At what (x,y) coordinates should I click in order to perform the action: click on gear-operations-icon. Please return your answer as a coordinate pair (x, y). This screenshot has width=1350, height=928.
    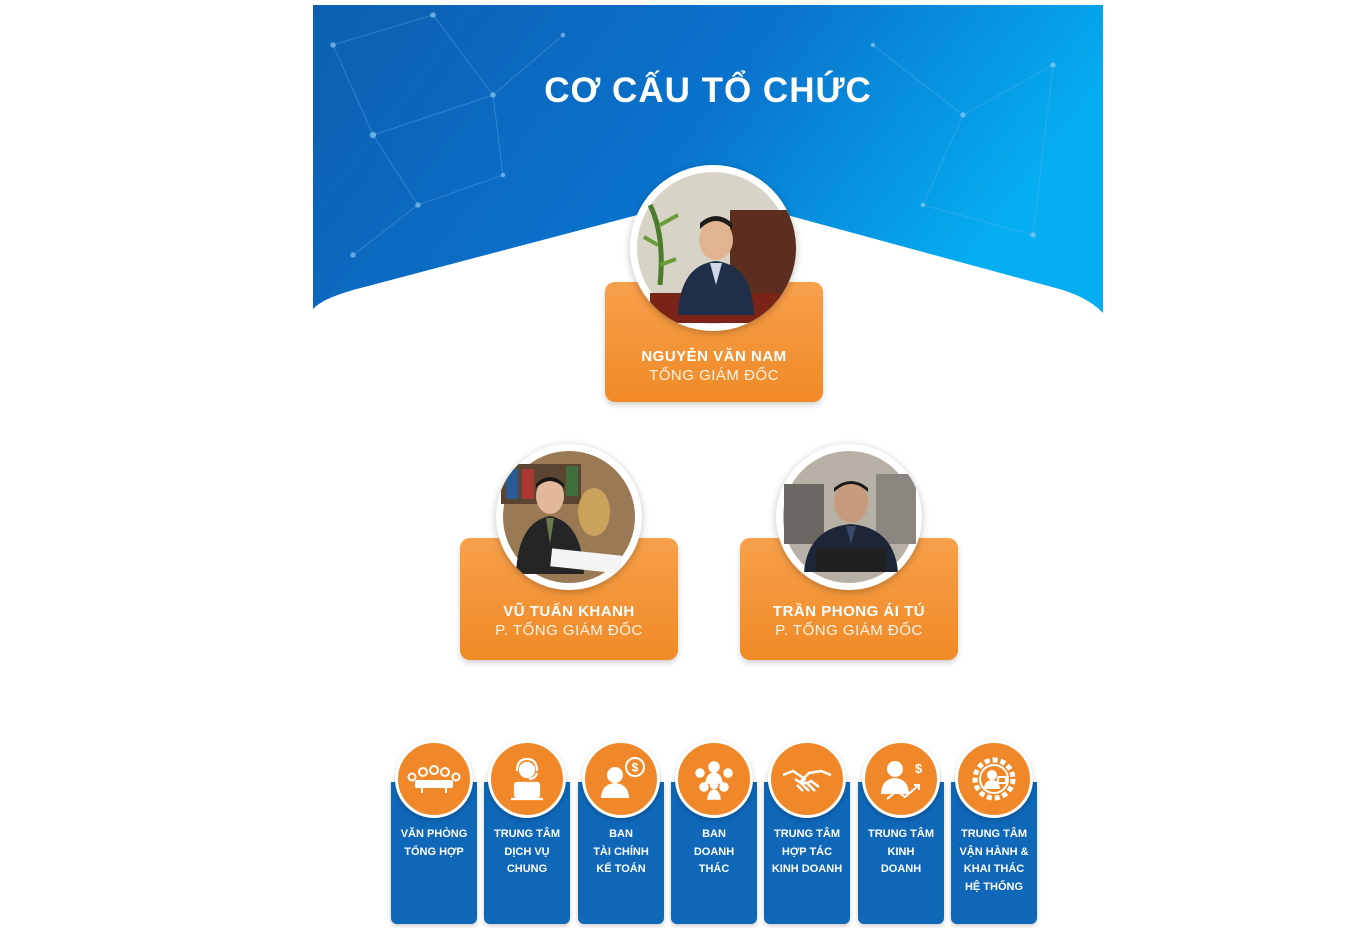
    Looking at the image, I should click on (994, 779).